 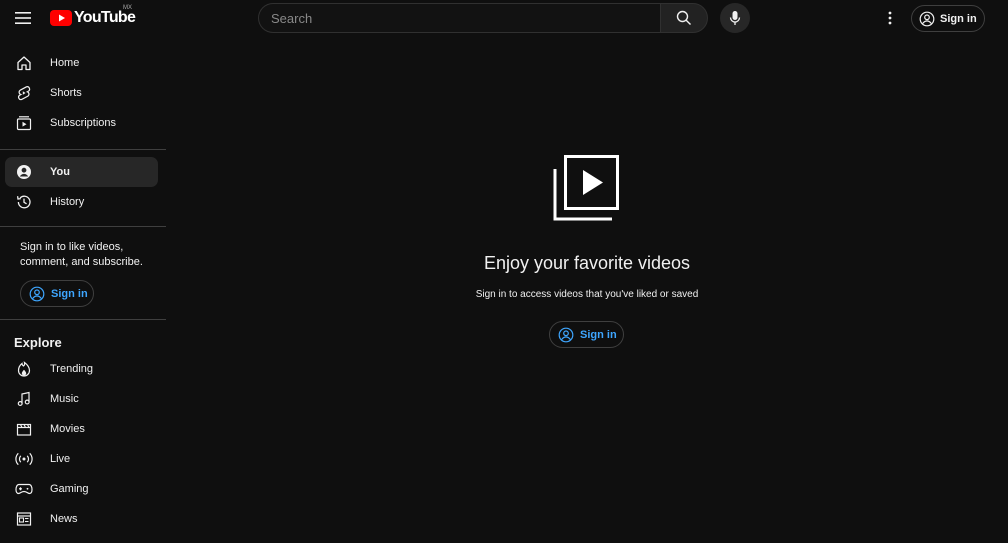 I want to click on sidebar-item-label: Shorts, so click(x=66, y=93).